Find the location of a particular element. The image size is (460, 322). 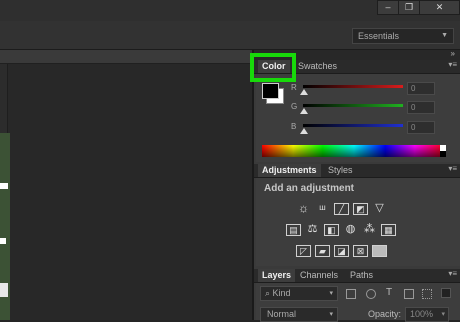

red-slider-track is located at coordinates (353, 86).